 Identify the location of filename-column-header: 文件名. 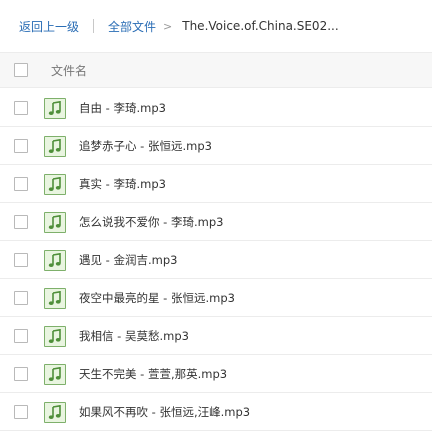
(69, 70).